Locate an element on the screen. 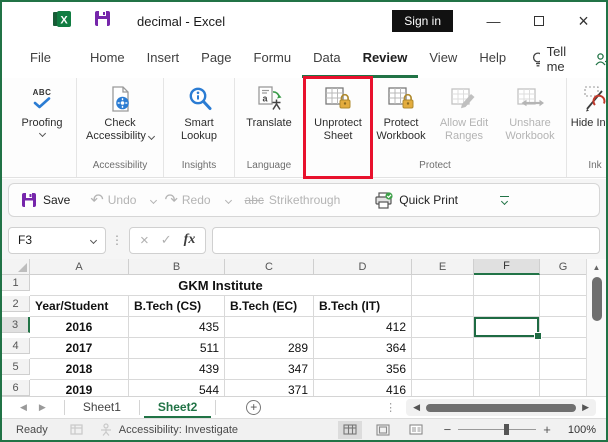 This screenshot has width=608, height=442. unprotect-sheet-button: Unprotect Sheet is located at coordinates (338, 127).